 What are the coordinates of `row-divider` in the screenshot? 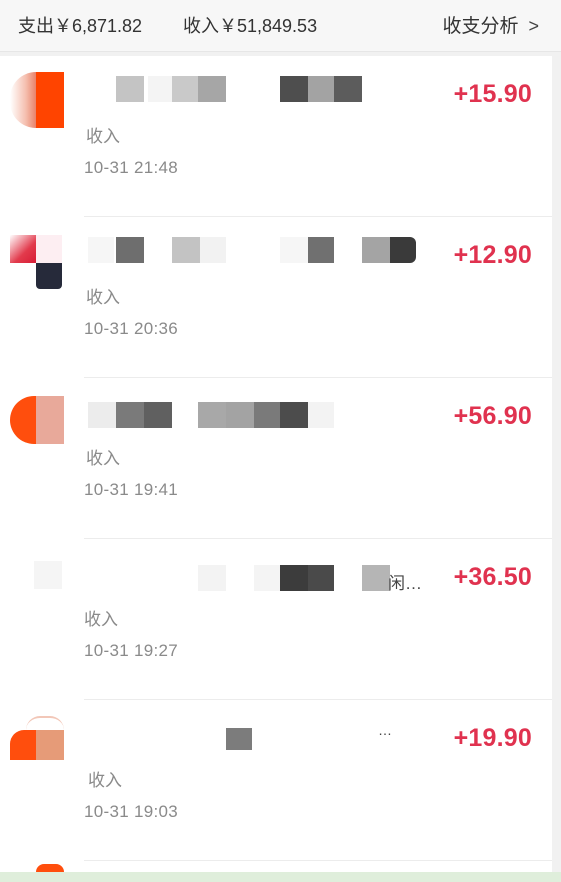 It's located at (318, 860).